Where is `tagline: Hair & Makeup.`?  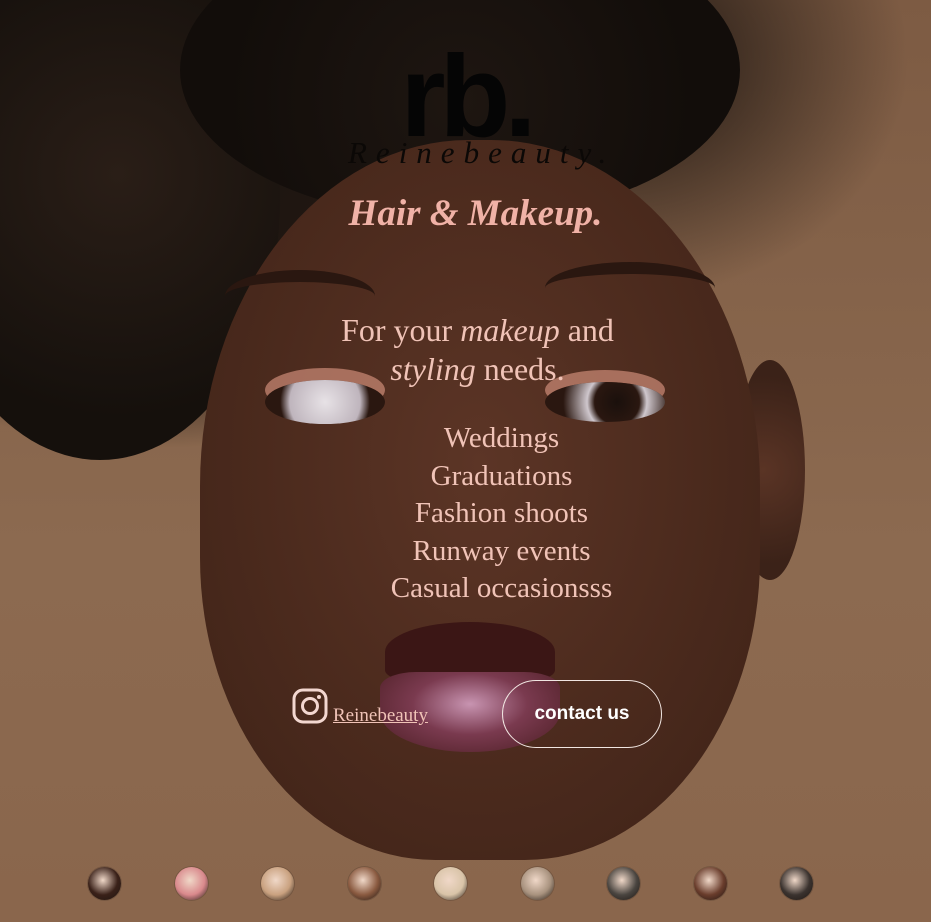 tagline: Hair & Makeup. is located at coordinates (475, 213).